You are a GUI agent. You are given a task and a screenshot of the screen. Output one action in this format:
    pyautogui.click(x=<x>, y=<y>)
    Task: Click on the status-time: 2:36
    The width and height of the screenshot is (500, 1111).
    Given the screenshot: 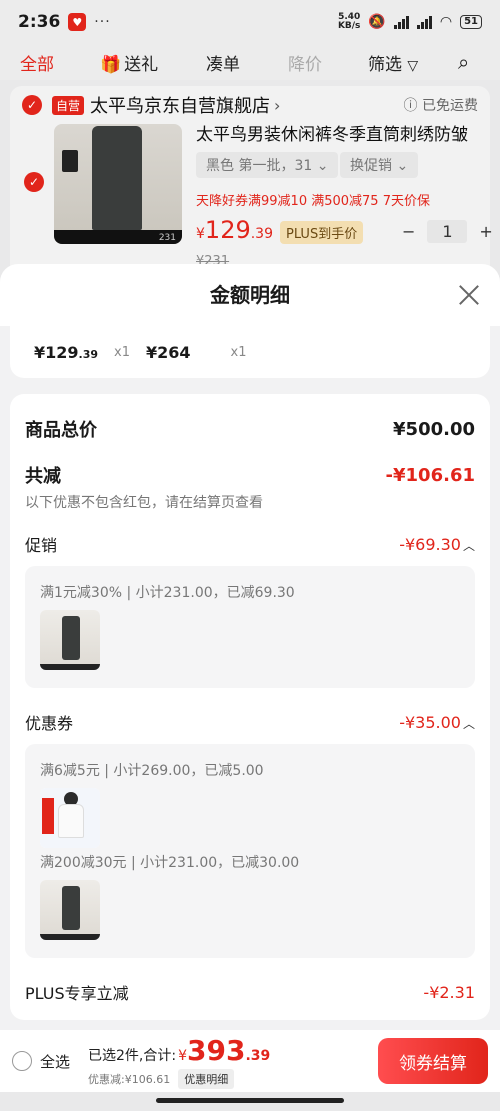 What is the action you would take?
    pyautogui.click(x=39, y=22)
    